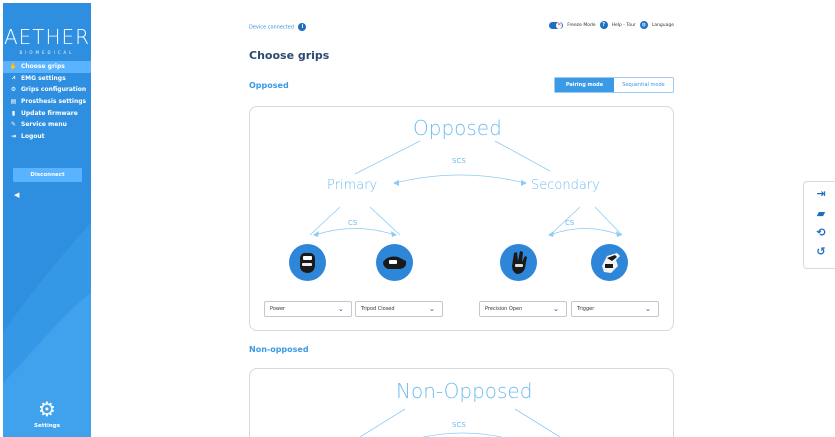 The height and width of the screenshot is (437, 835). I want to click on grip-select-value: Power, so click(278, 309).